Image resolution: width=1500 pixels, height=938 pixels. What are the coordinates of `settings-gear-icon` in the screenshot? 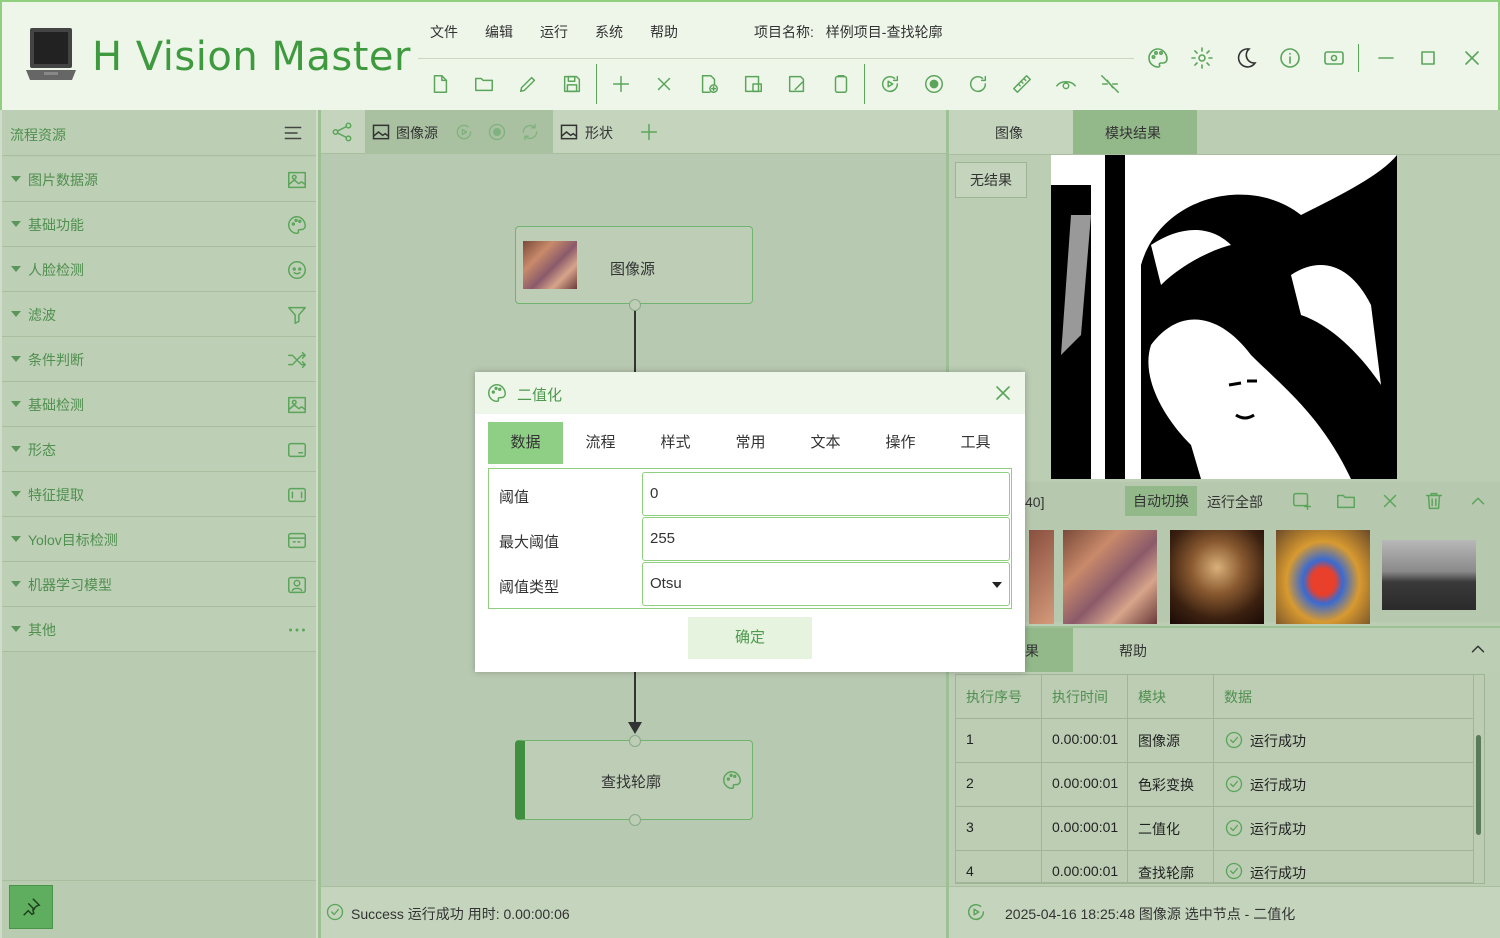 It's located at (1202, 58).